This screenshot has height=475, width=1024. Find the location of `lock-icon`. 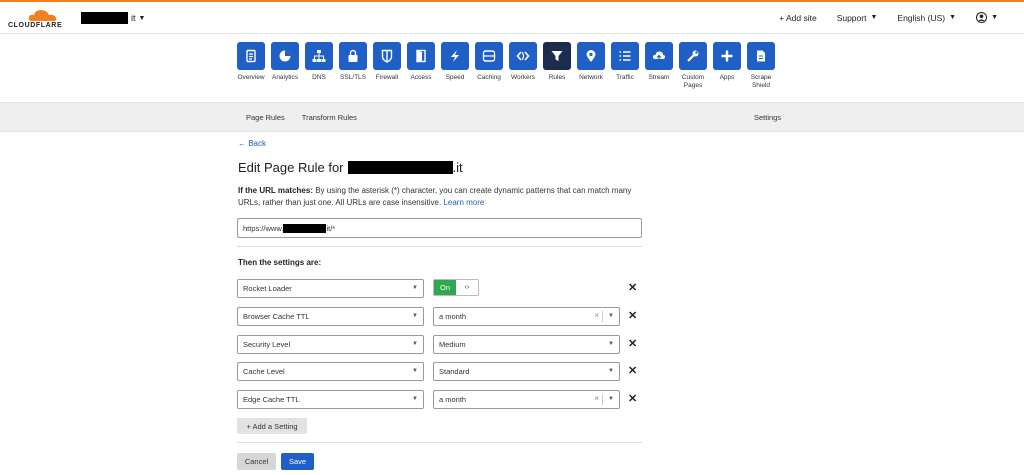

lock-icon is located at coordinates (353, 56).